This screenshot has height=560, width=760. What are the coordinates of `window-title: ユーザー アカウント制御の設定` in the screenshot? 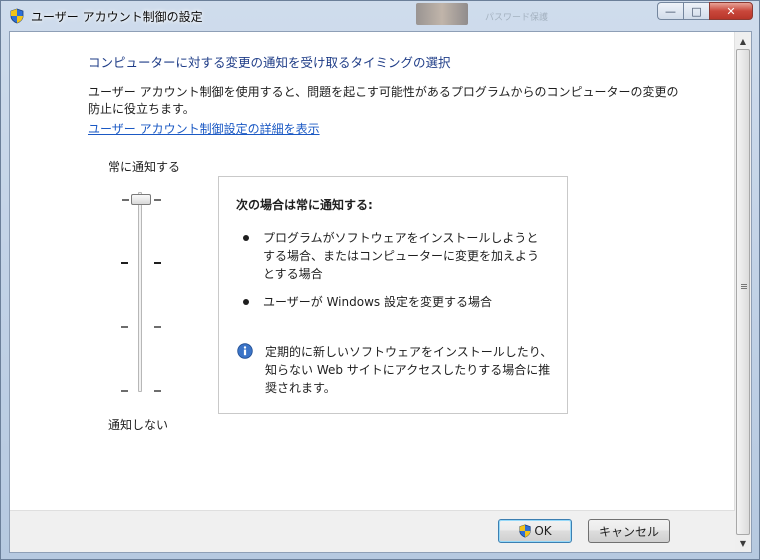 It's located at (117, 17).